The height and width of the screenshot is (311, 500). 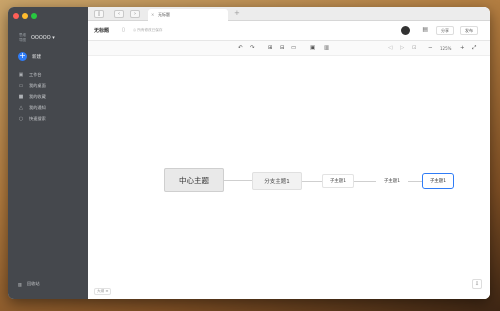 What do you see at coordinates (36, 57) in the screenshot?
I see `new-button-label: 新建` at bounding box center [36, 57].